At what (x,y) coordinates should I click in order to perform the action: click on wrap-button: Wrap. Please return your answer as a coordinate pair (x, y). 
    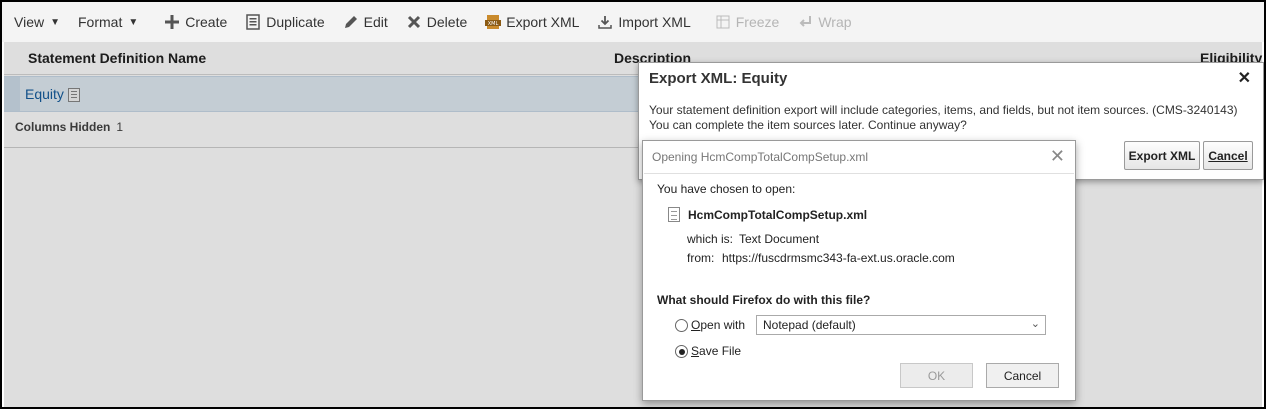
    Looking at the image, I should click on (824, 22).